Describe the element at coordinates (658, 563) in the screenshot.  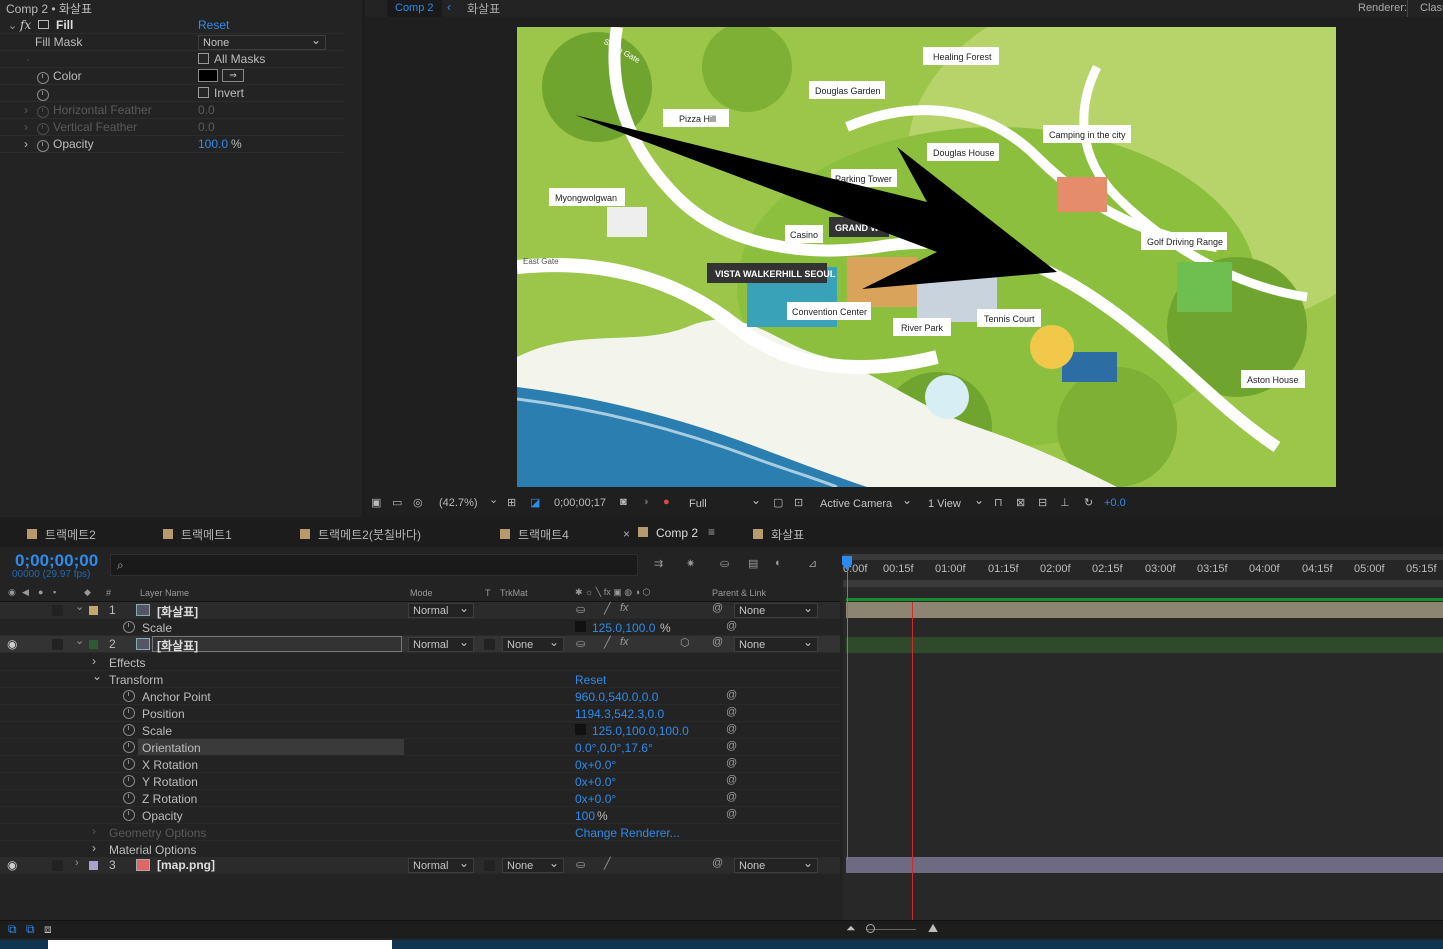
I see `comp-mini-flowchart-icon: ⇉` at that location.